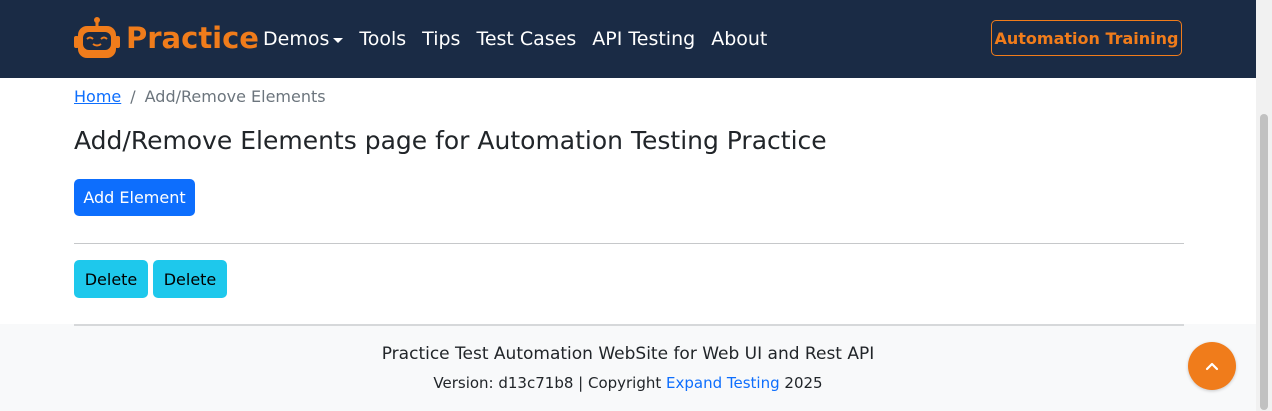  I want to click on nav-tips: Tips, so click(441, 39).